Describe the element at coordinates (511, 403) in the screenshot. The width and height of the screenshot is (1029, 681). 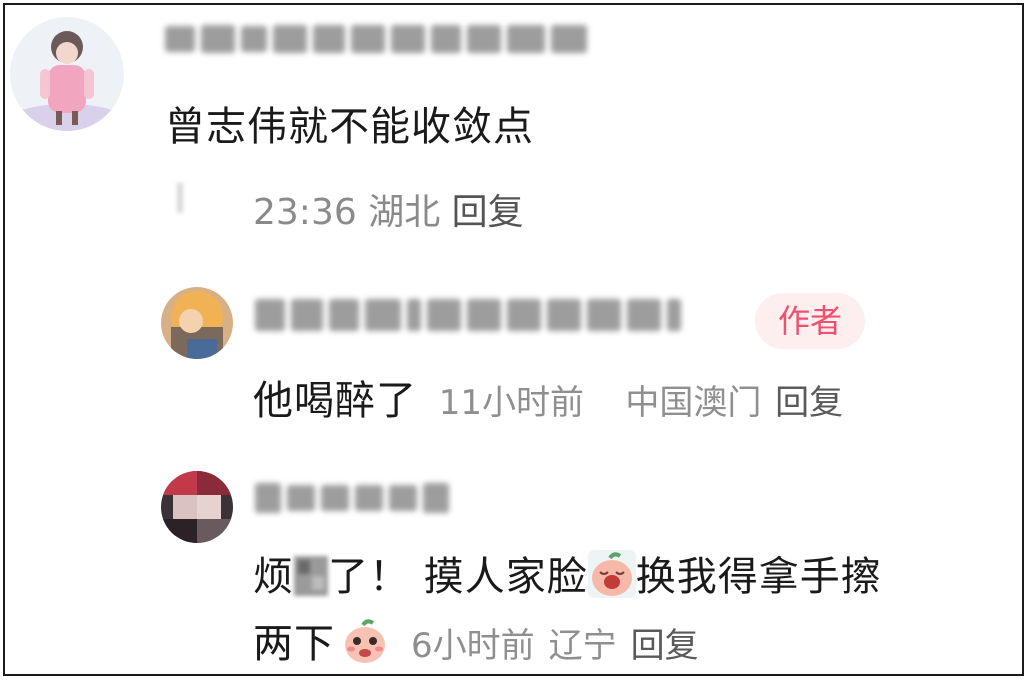
I see `comment-time-2: 11小时前` at that location.